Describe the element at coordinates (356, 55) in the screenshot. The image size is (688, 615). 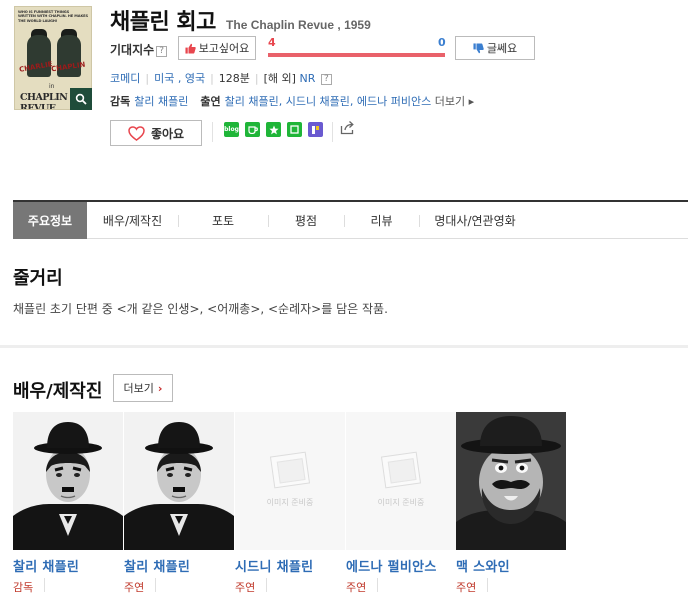
I see `expectation-bar` at that location.